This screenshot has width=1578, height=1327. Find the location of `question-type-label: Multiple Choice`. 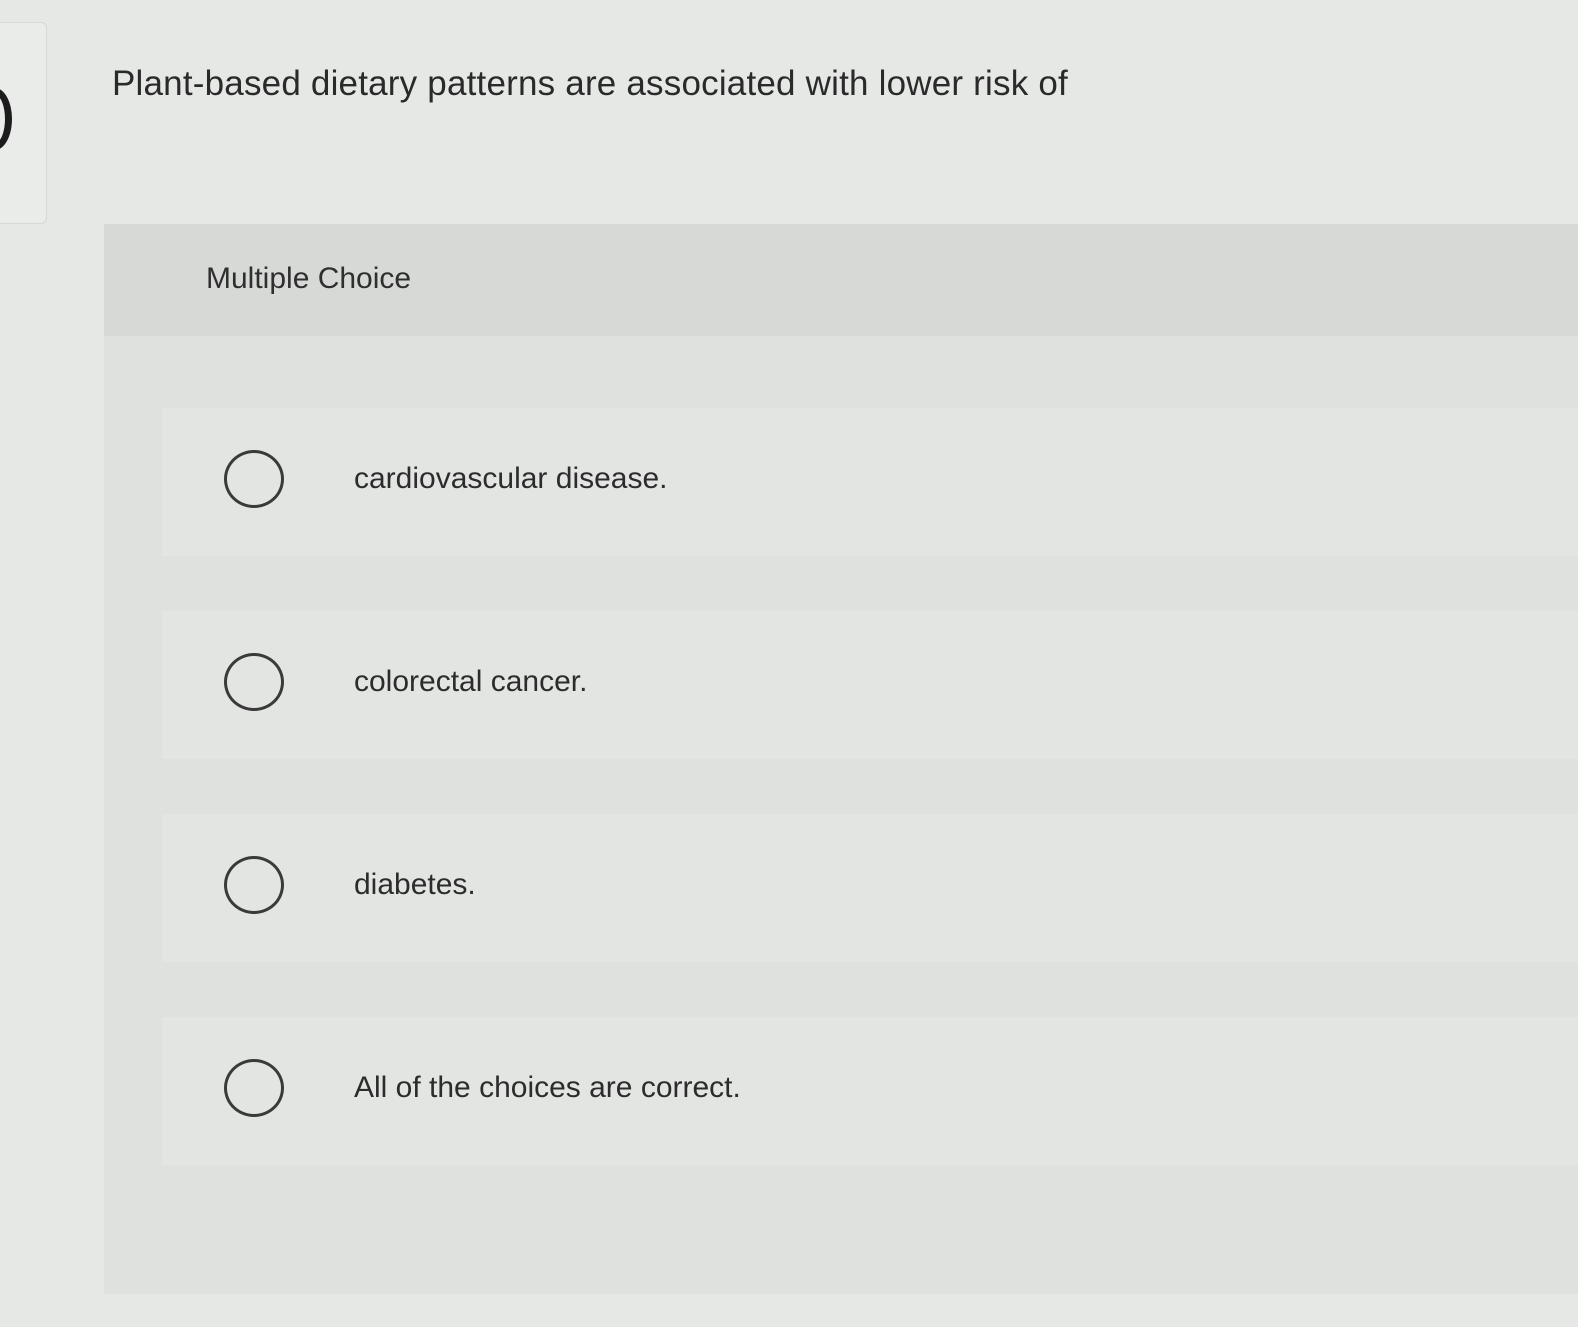

question-type-label: Multiple Choice is located at coordinates (309, 278).